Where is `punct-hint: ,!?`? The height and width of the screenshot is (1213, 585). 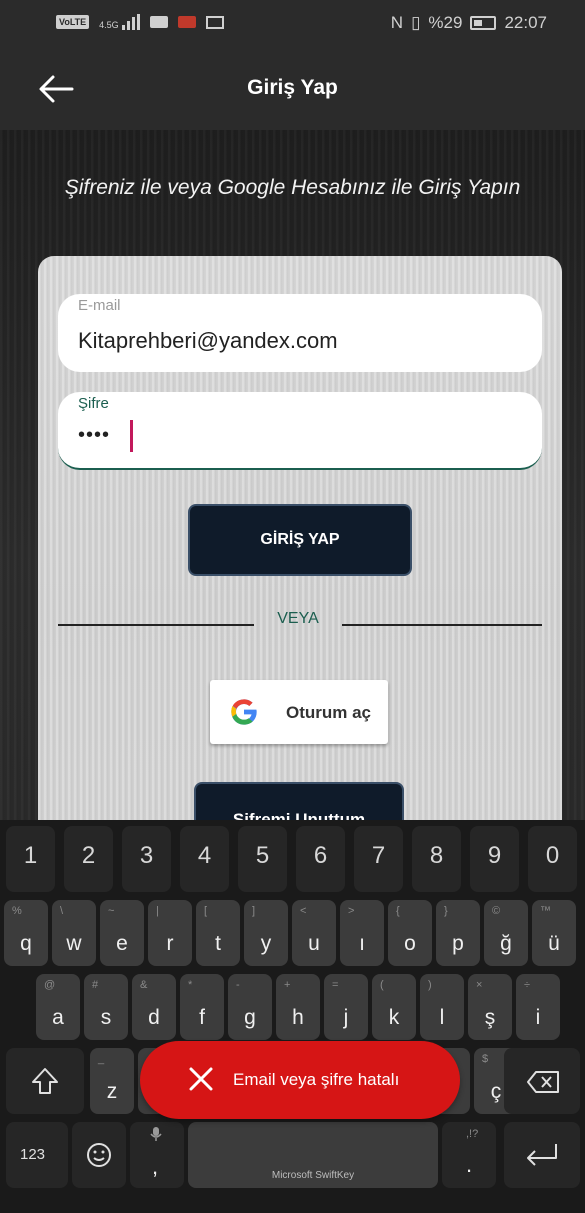 punct-hint: ,!? is located at coordinates (472, 1134).